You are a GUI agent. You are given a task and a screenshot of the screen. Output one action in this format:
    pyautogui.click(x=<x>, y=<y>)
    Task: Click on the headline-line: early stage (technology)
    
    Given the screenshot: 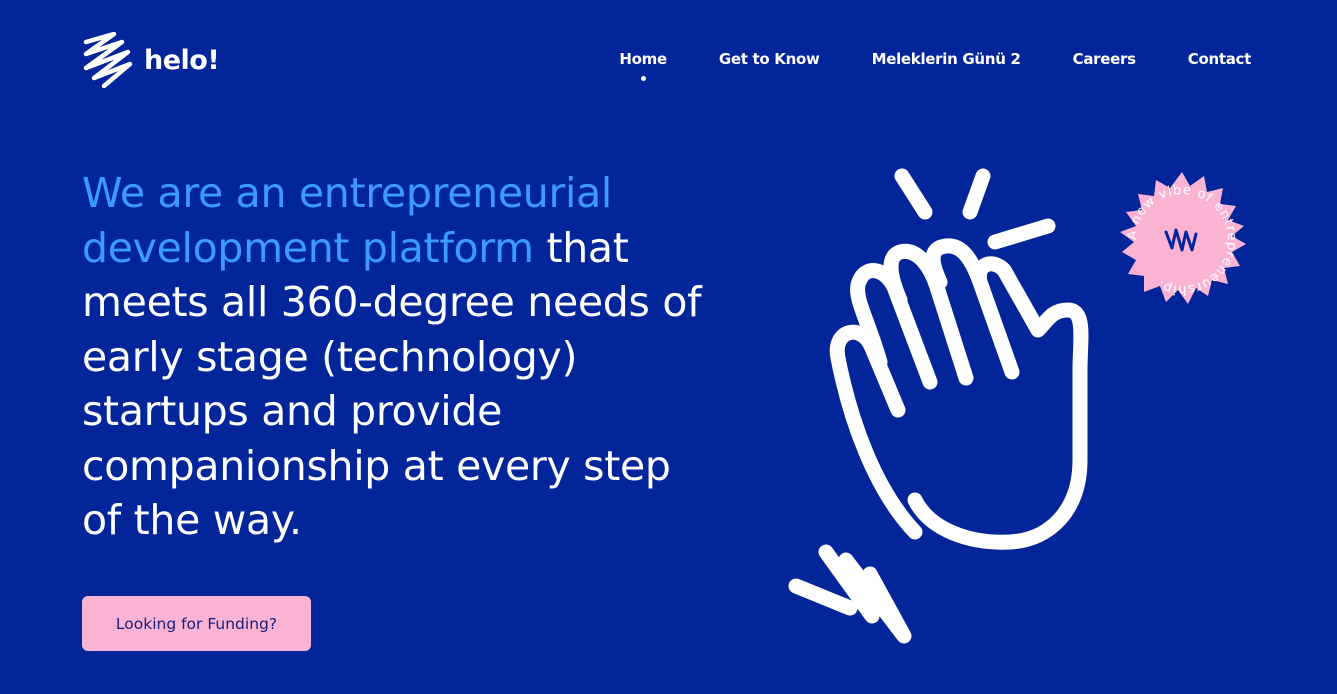 What is the action you would take?
    pyautogui.click(x=422, y=357)
    